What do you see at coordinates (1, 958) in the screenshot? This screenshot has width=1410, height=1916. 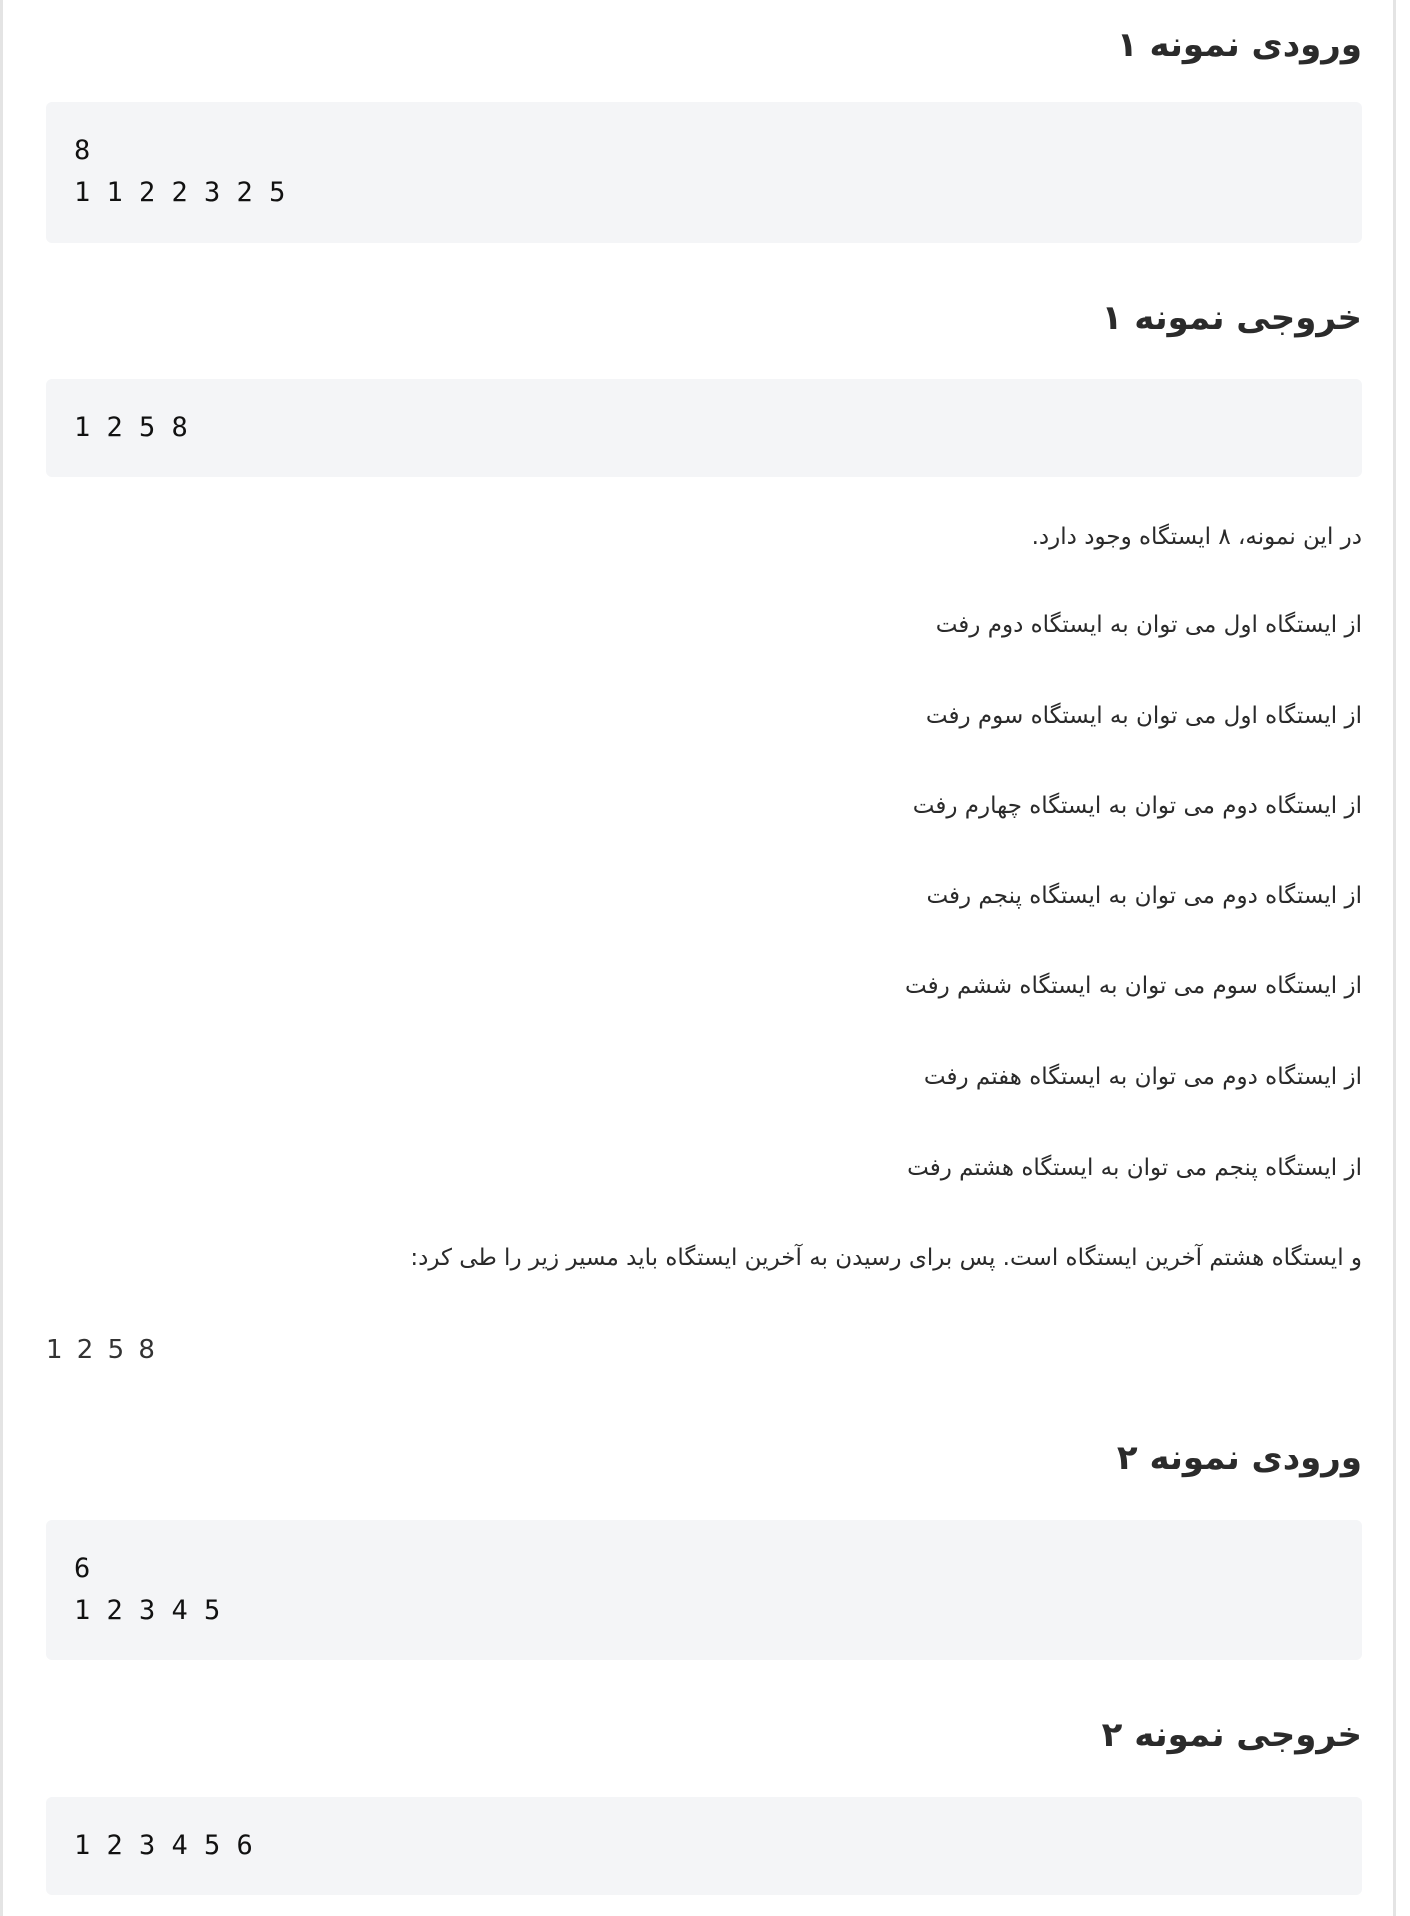 I see `page-left-border` at bounding box center [1, 958].